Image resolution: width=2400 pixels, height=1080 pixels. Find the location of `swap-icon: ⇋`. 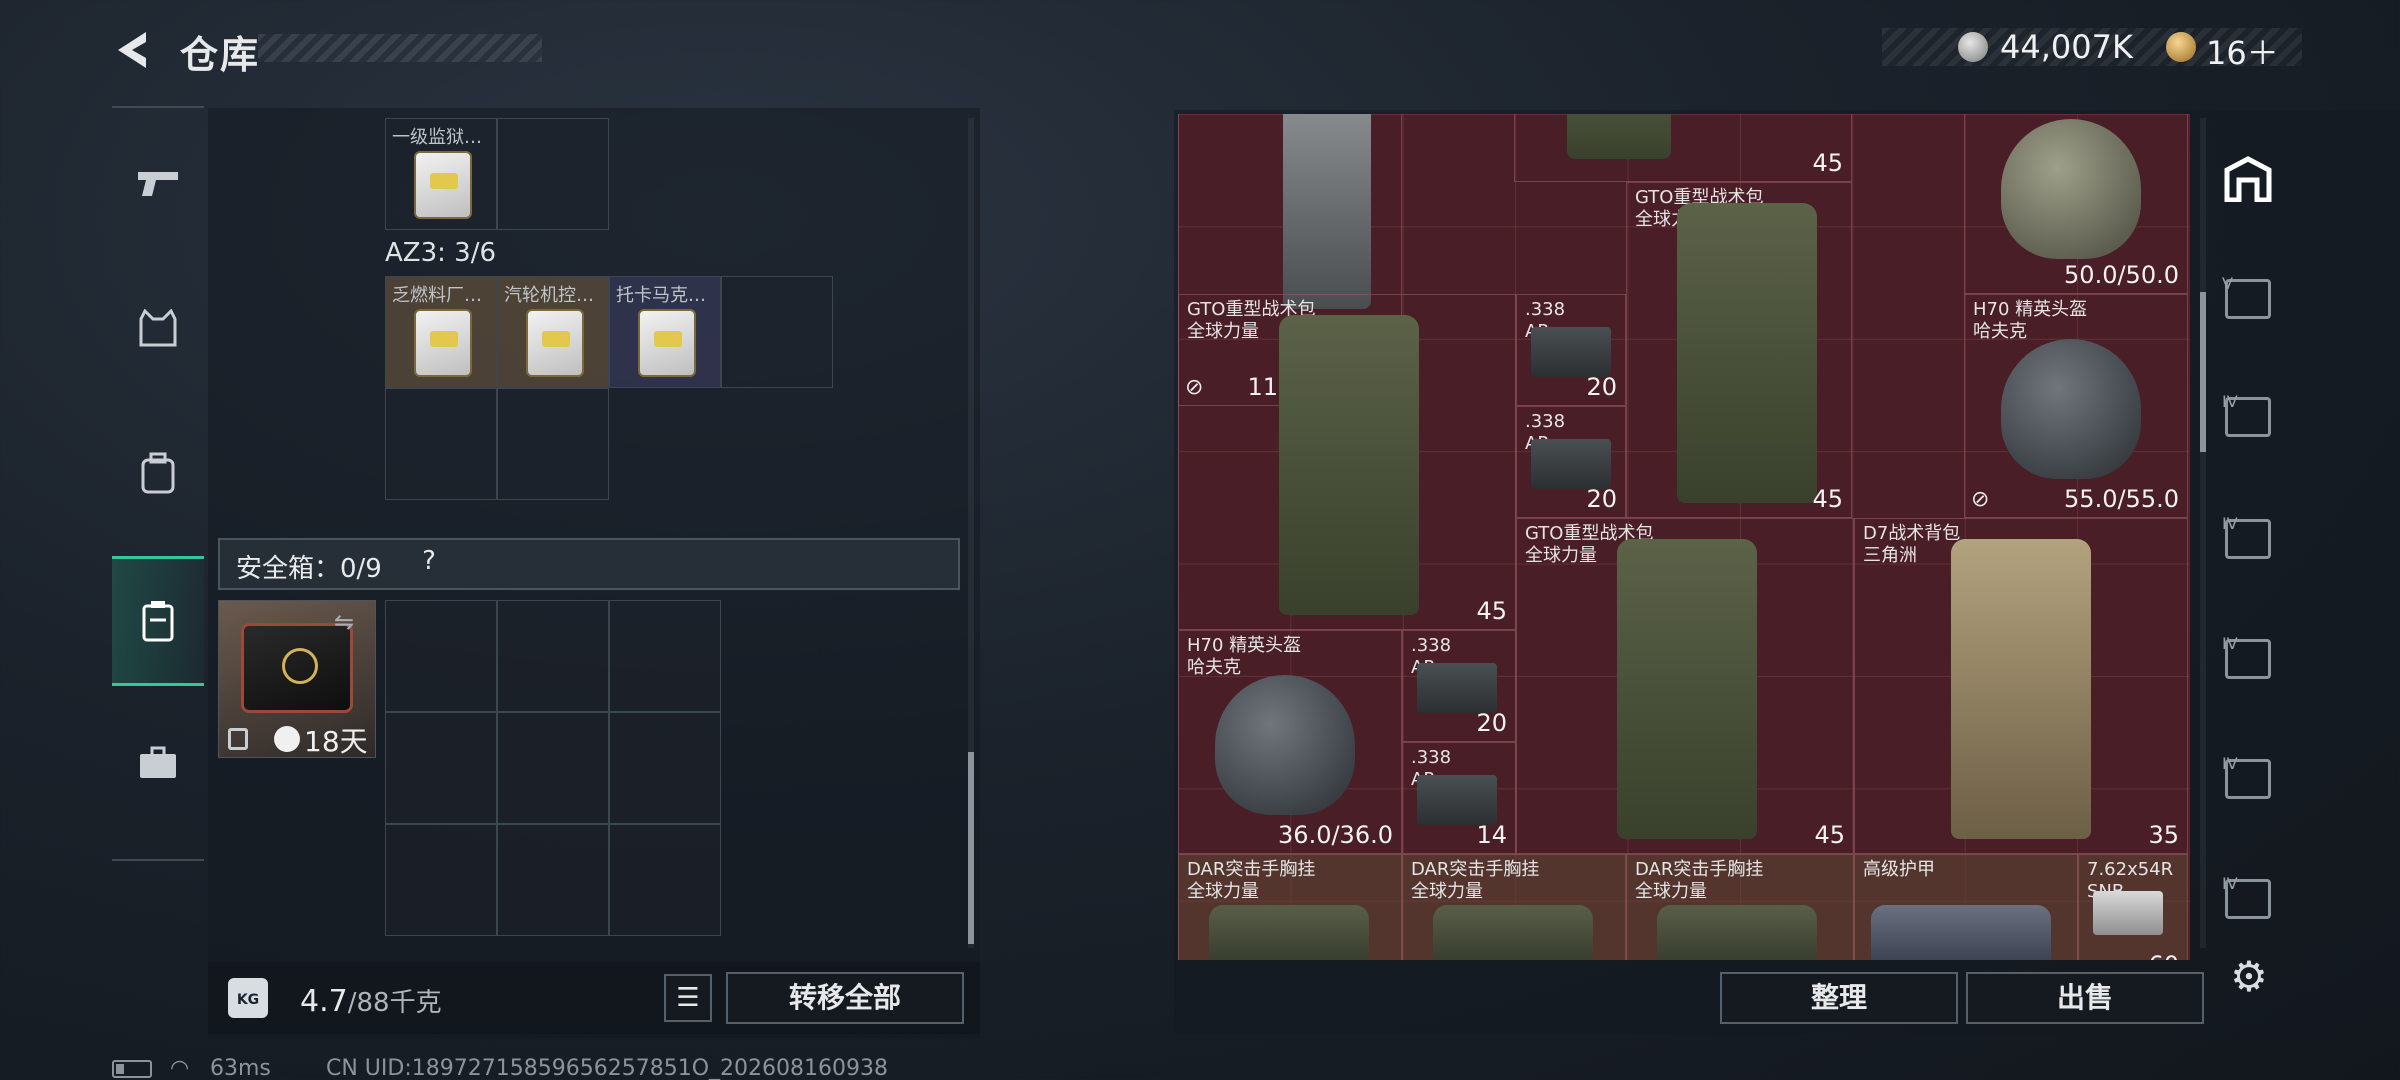

swap-icon: ⇋ is located at coordinates (344, 622).